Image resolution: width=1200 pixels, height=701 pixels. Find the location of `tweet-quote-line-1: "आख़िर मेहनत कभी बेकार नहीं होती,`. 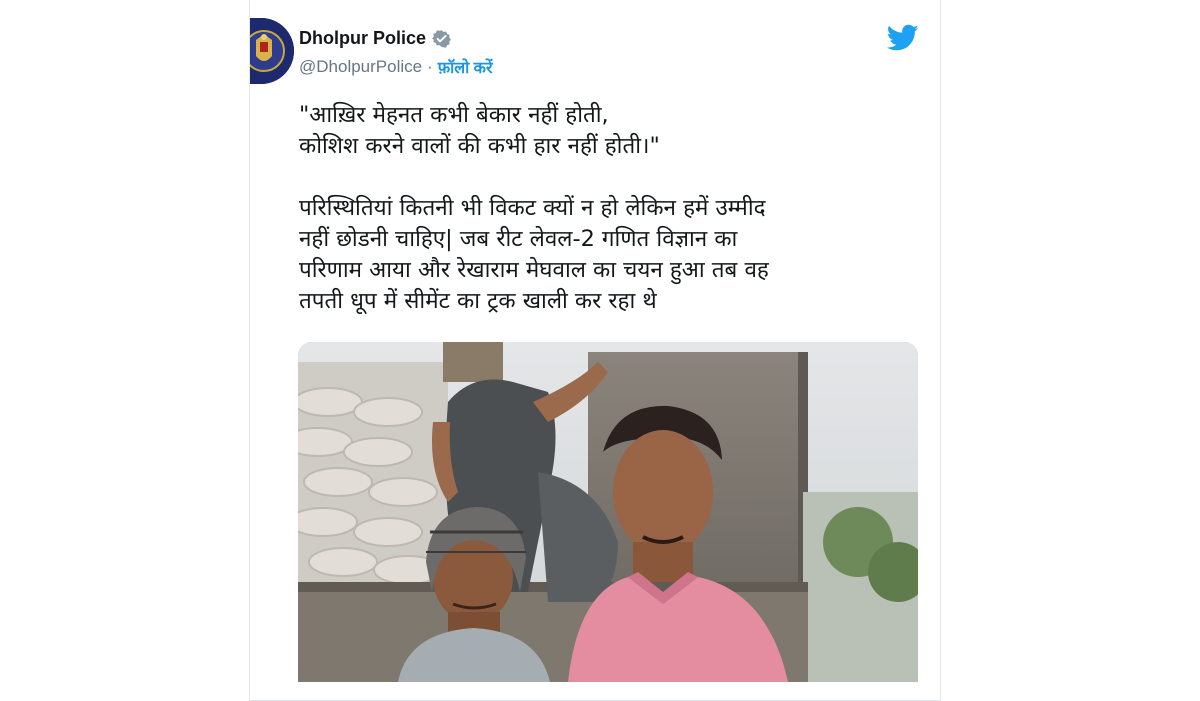

tweet-quote-line-1: "आख़िर मेहनत कभी बेकार नहीं होती, is located at coordinates (454, 115).